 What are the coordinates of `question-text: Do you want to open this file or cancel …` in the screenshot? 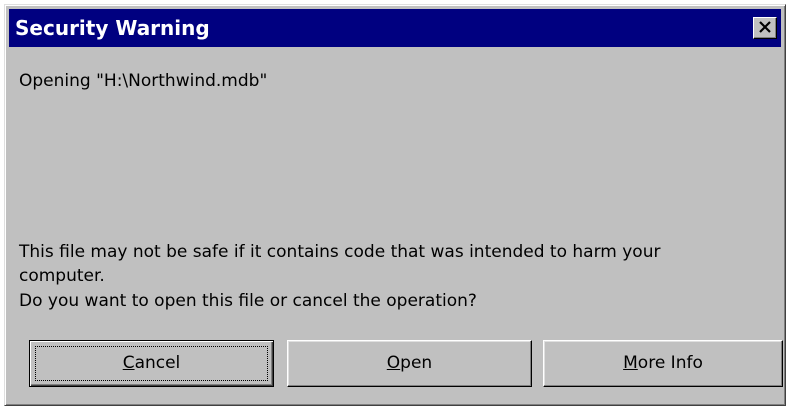 It's located at (248, 301).